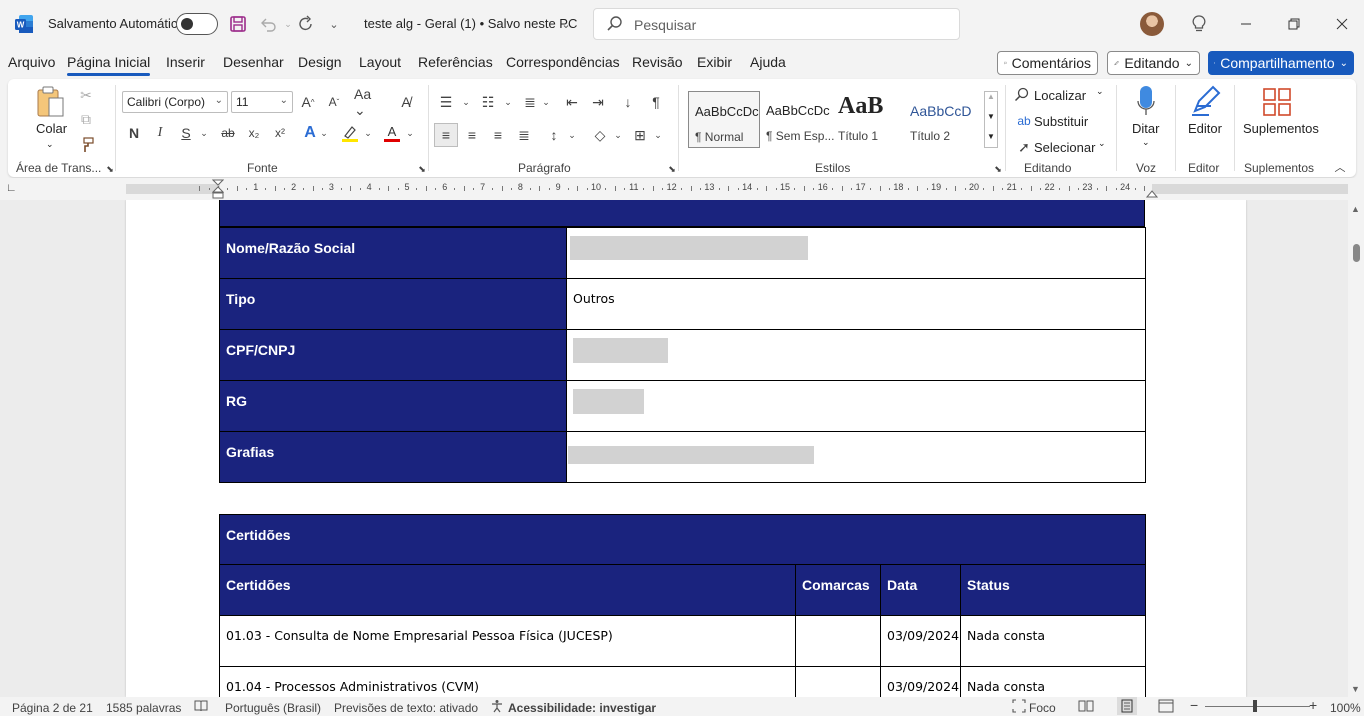  I want to click on editor-button: Editor, so click(1205, 120).